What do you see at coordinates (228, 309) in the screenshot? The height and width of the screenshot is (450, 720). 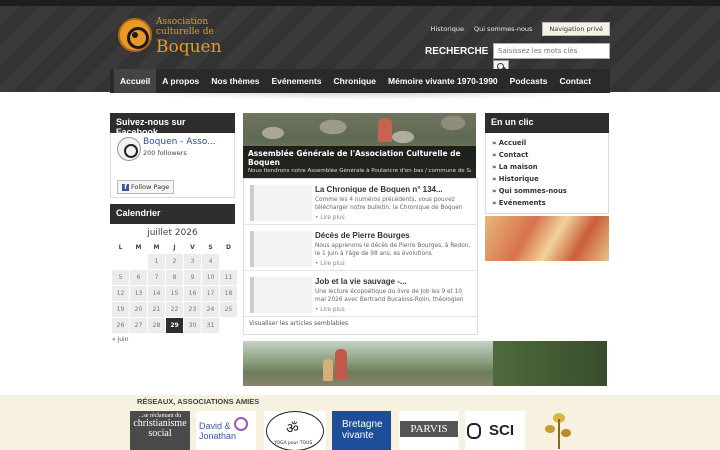 I see `calendar-day: 25` at bounding box center [228, 309].